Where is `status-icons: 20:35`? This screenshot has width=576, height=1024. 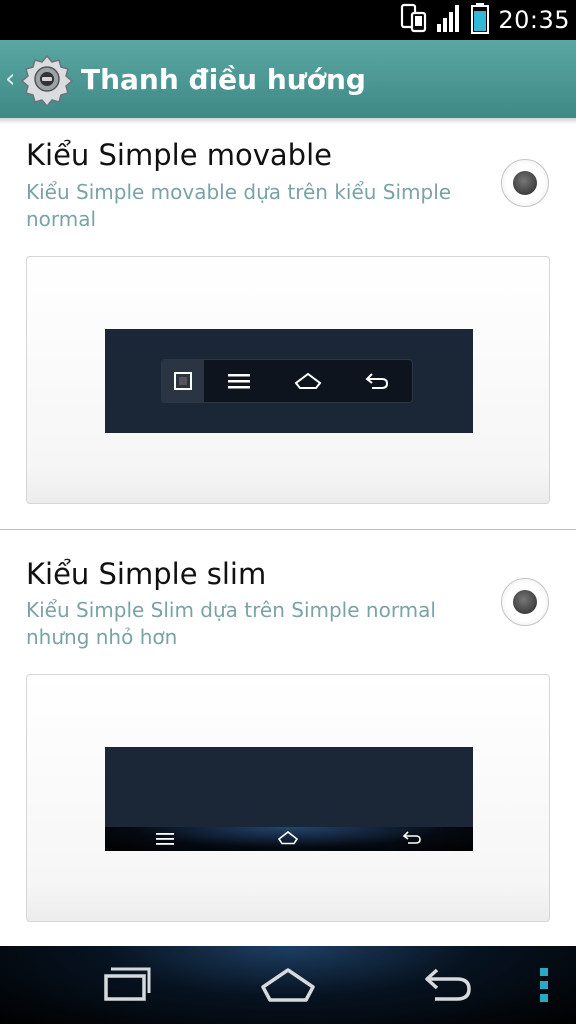
status-icons: 20:35 is located at coordinates (485, 20).